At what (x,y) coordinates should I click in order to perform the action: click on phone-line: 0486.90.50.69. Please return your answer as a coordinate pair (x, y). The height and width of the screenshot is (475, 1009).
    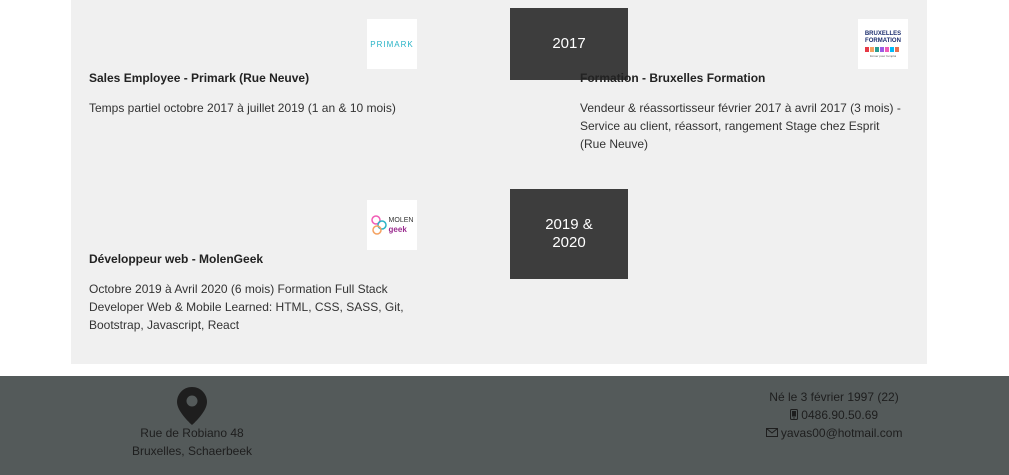
    Looking at the image, I should click on (834, 415).